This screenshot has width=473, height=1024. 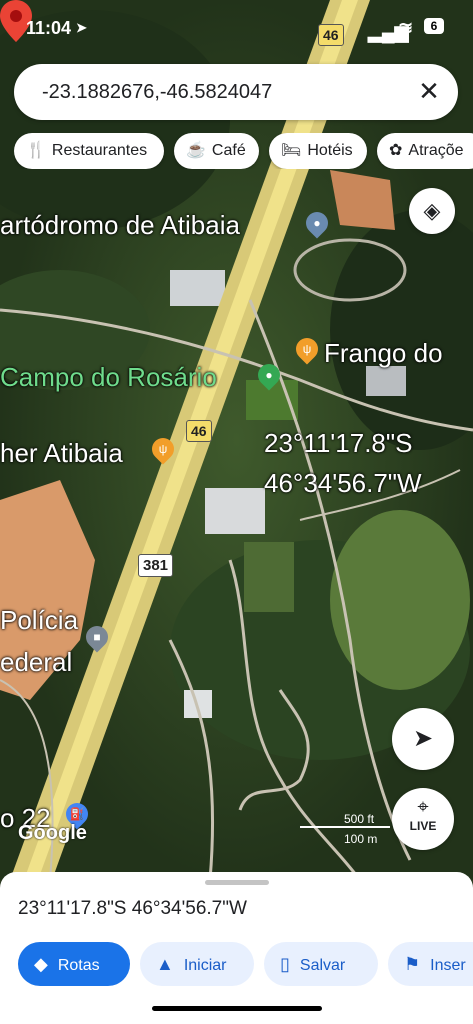 I want to click on leaf-icon: ●, so click(x=269, y=375).